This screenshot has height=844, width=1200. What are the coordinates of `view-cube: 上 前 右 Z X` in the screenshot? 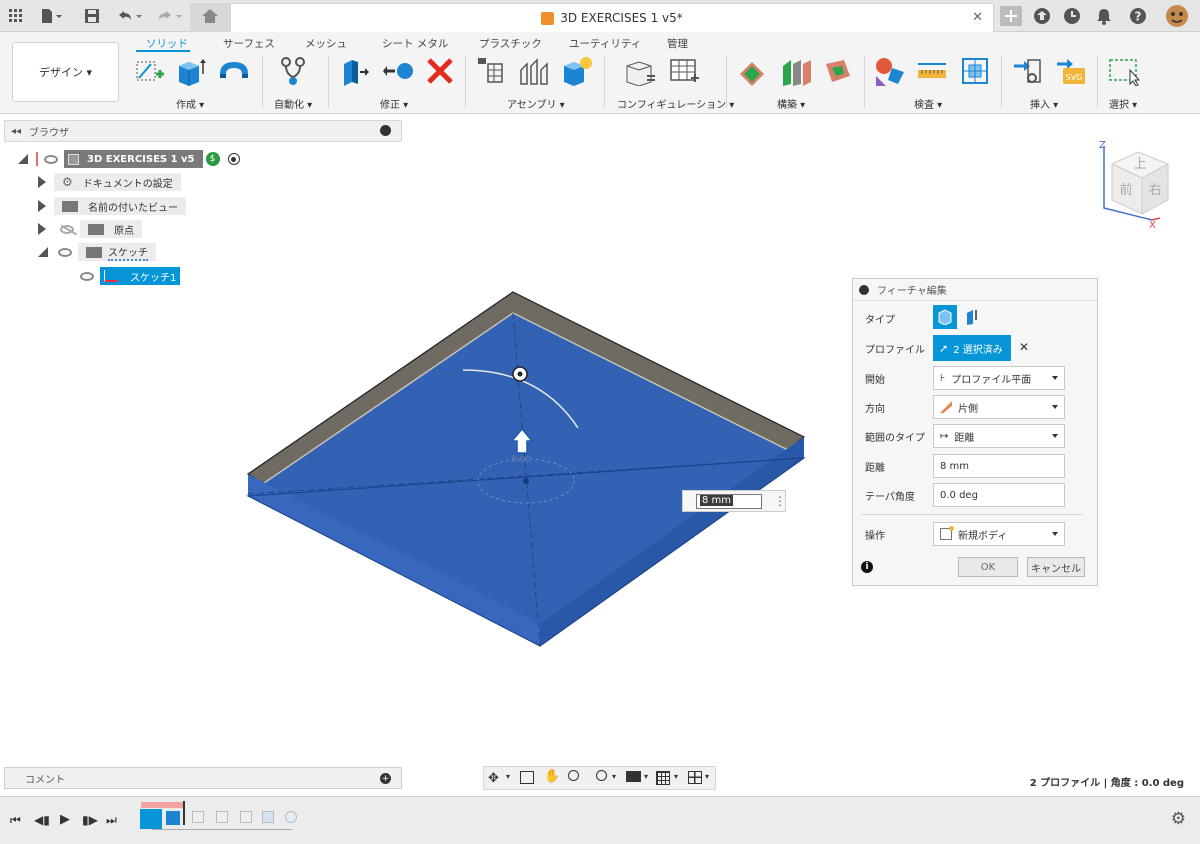 It's located at (1137, 185).